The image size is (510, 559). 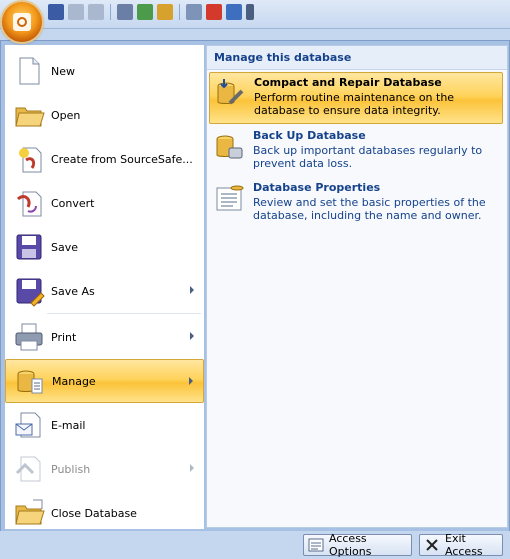 I want to click on compact-repair-icon, so click(x=230, y=93).